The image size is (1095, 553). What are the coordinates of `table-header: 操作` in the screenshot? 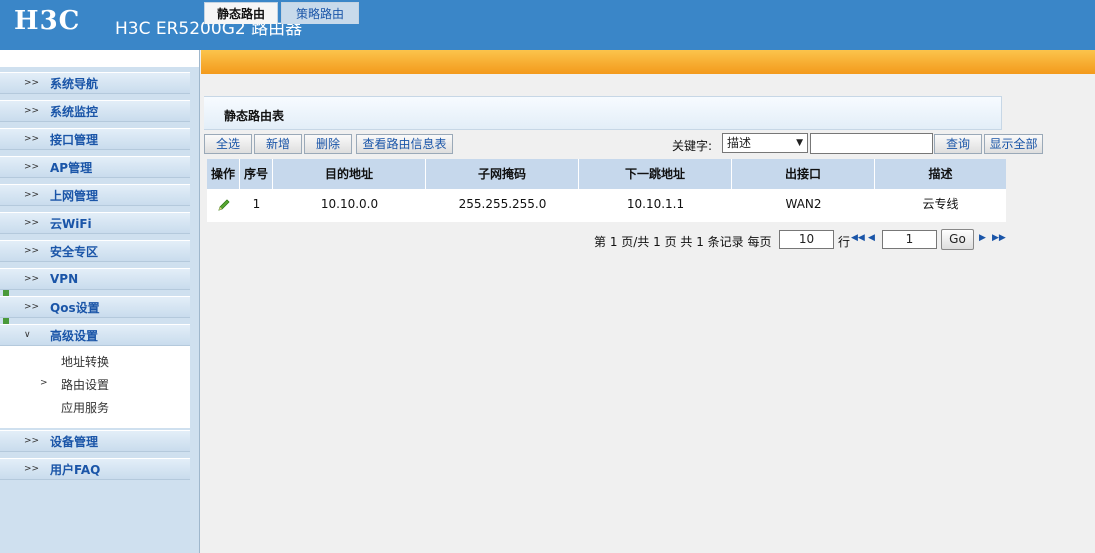 It's located at (223, 174).